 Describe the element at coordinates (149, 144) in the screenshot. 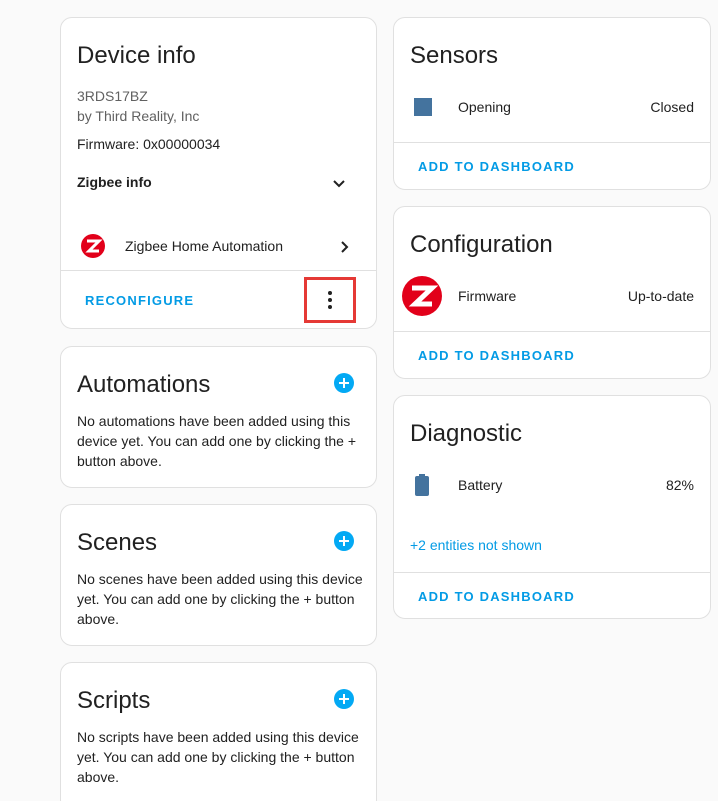

I see `device-firmware: Firmware: 0x00000034` at that location.